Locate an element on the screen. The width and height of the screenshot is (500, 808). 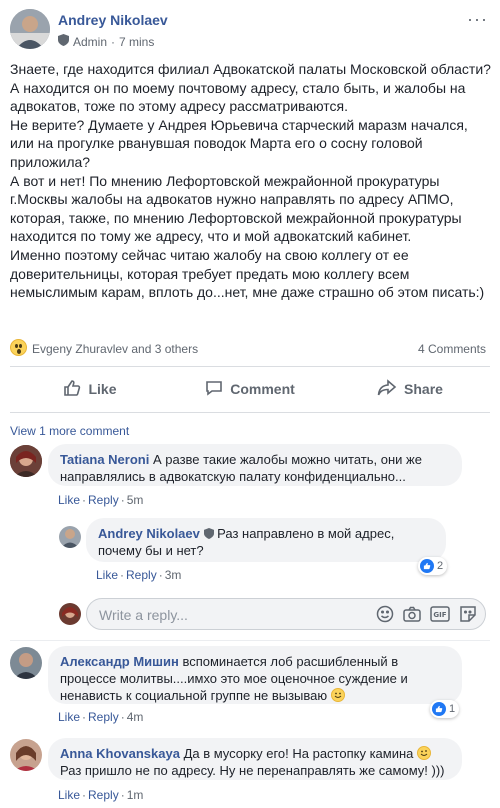
camera-icon is located at coordinates (412, 616).